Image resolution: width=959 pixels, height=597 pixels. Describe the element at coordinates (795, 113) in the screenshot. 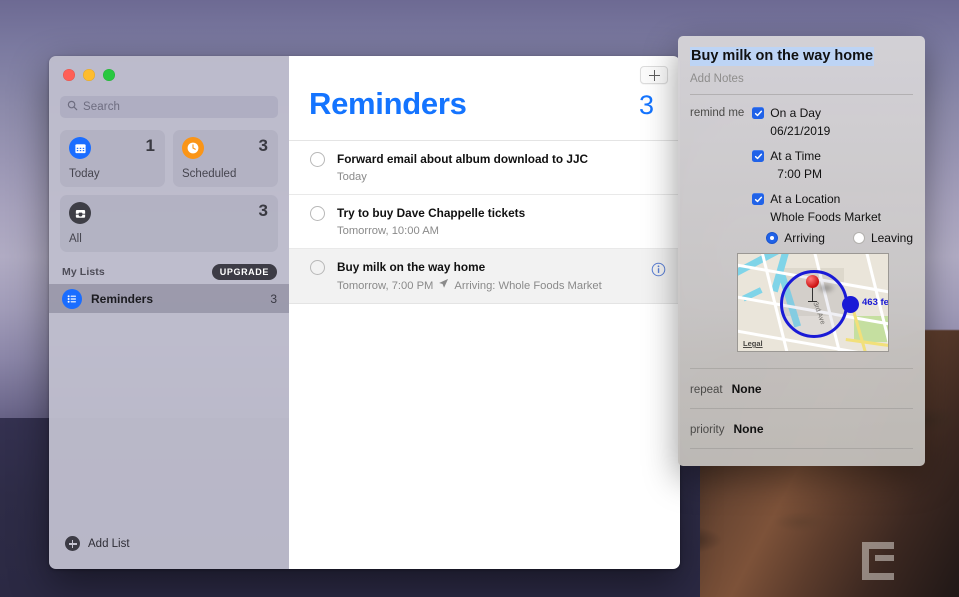

I see `on-a-day-label: On a Day` at that location.